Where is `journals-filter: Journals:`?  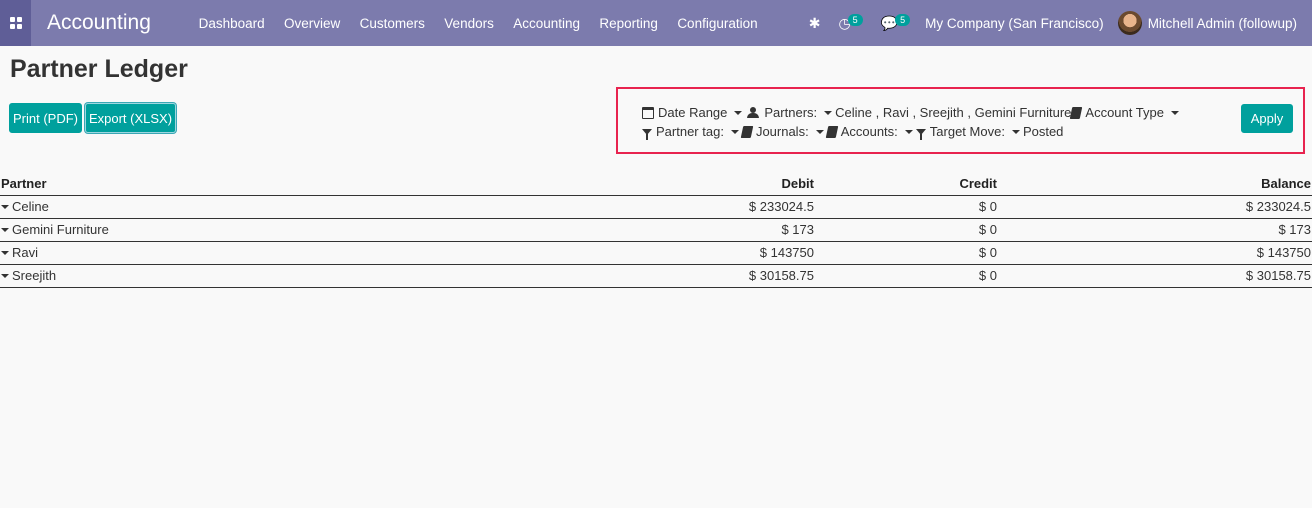
journals-filter: Journals: is located at coordinates (783, 131).